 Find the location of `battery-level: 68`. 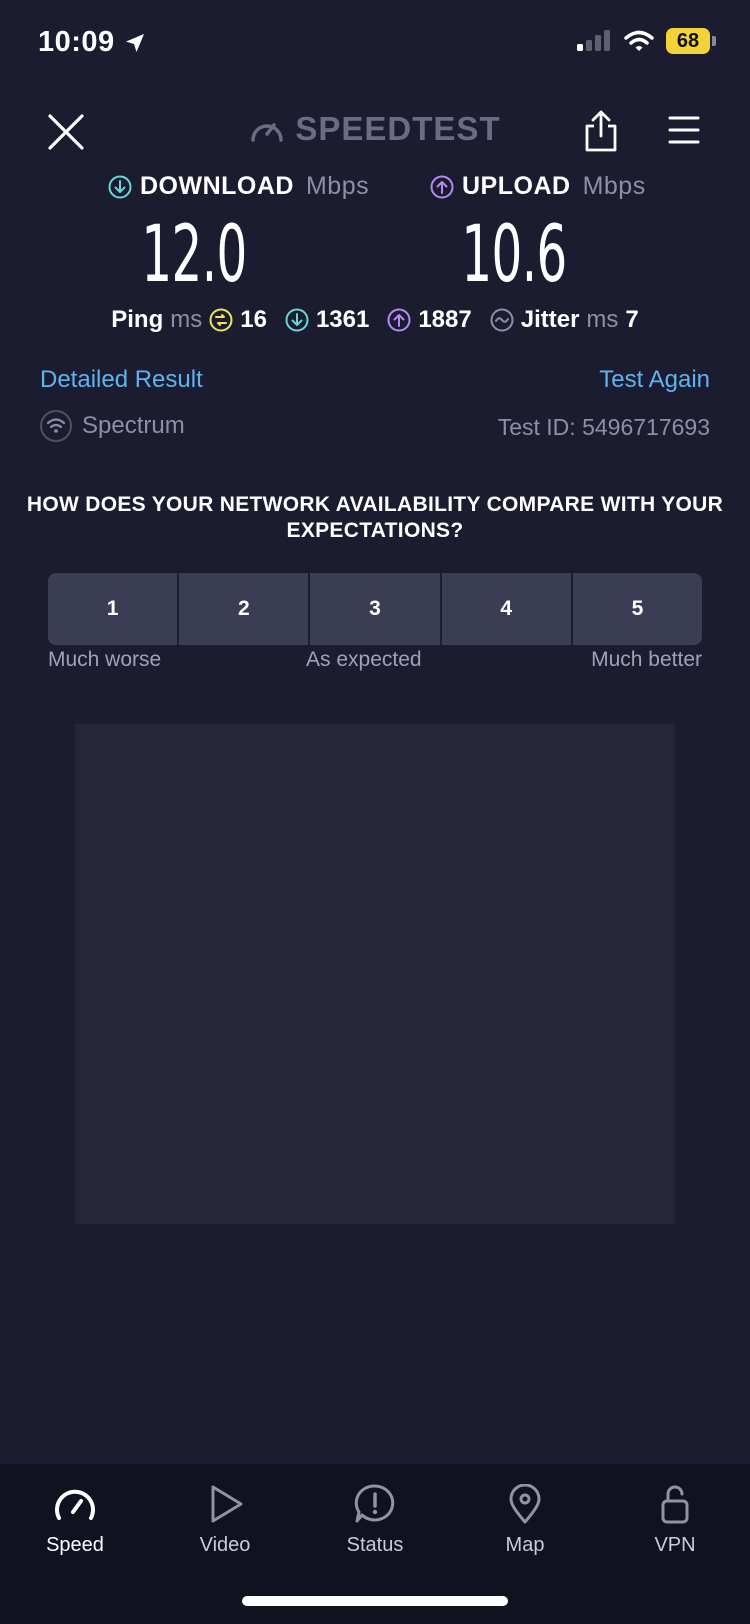

battery-level: 68 is located at coordinates (688, 41).